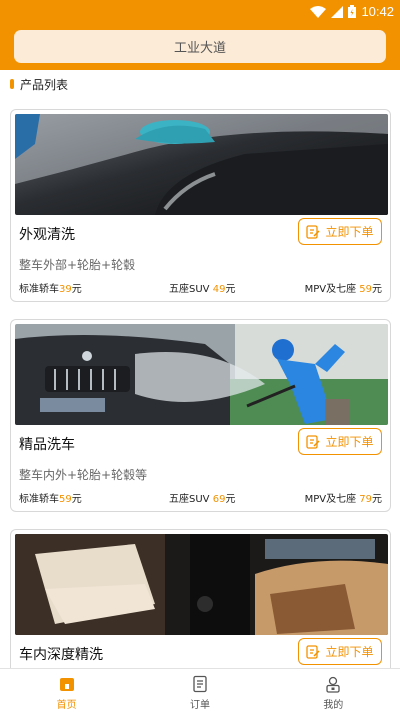  What do you see at coordinates (47, 235) in the screenshot?
I see `product-name: 外观清洗` at bounding box center [47, 235].